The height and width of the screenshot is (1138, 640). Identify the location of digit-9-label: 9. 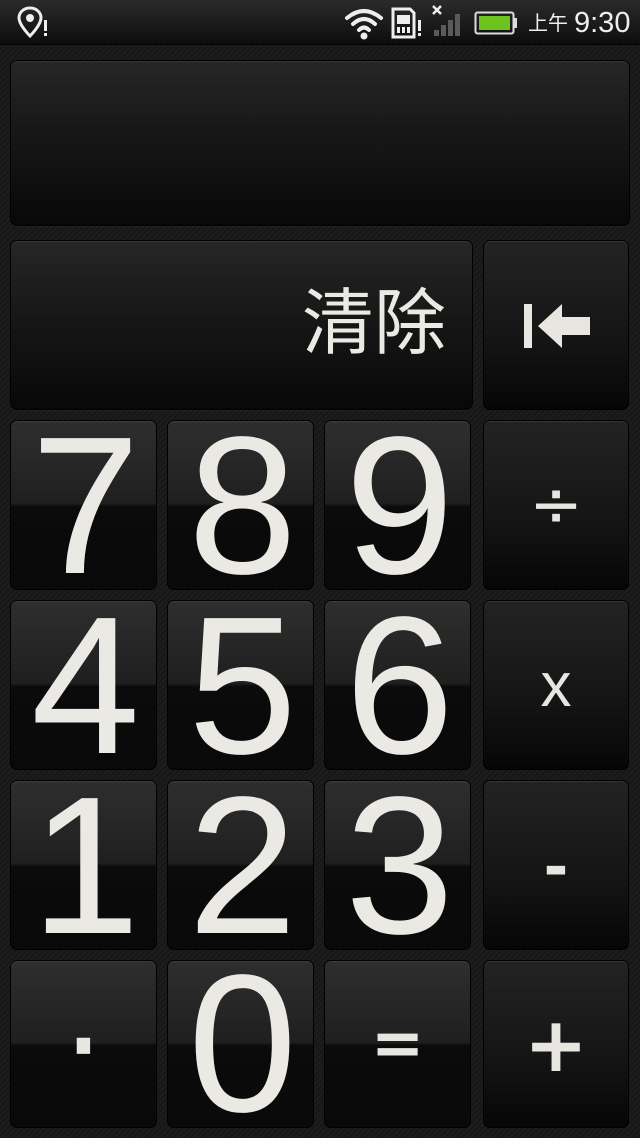
(399, 505).